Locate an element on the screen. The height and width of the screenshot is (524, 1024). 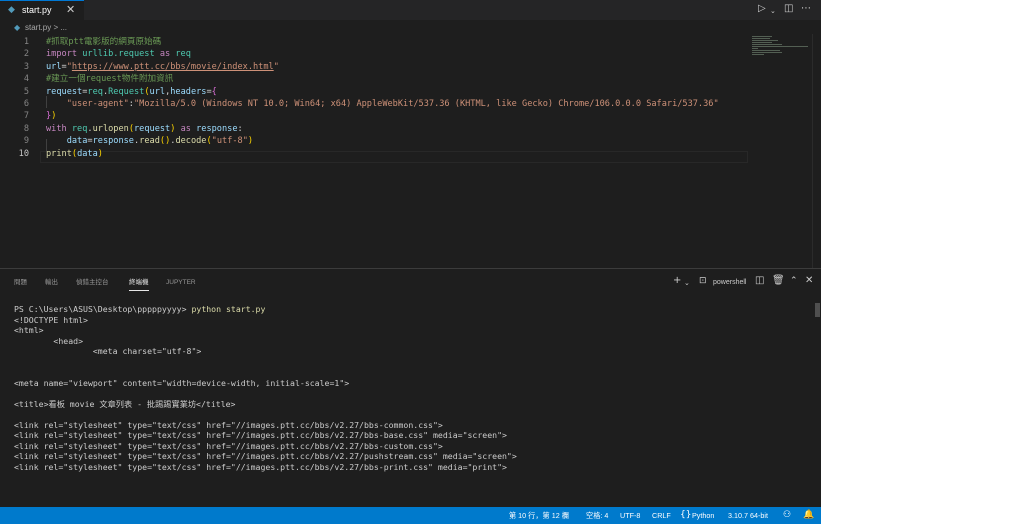
code-token: #抓取ptt電影版的網頁原始碼 is located at coordinates (104, 42).